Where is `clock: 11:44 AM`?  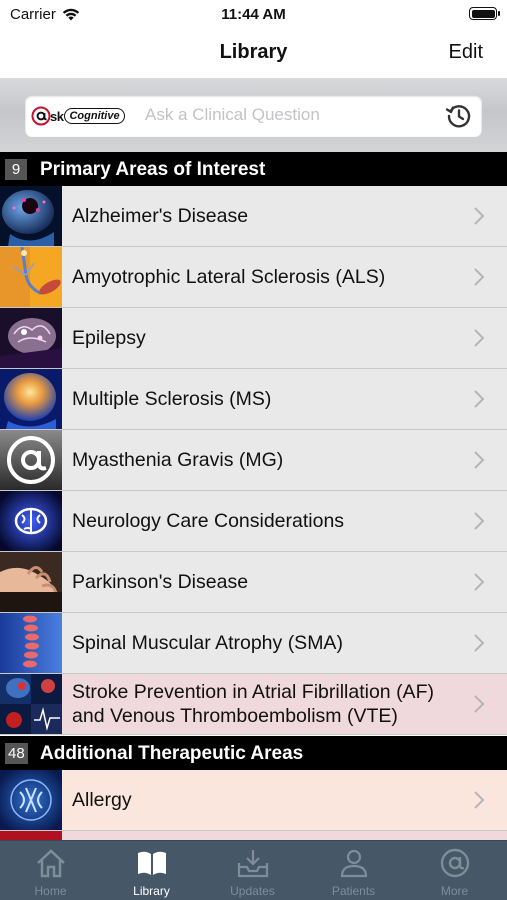
clock: 11:44 AM is located at coordinates (253, 14).